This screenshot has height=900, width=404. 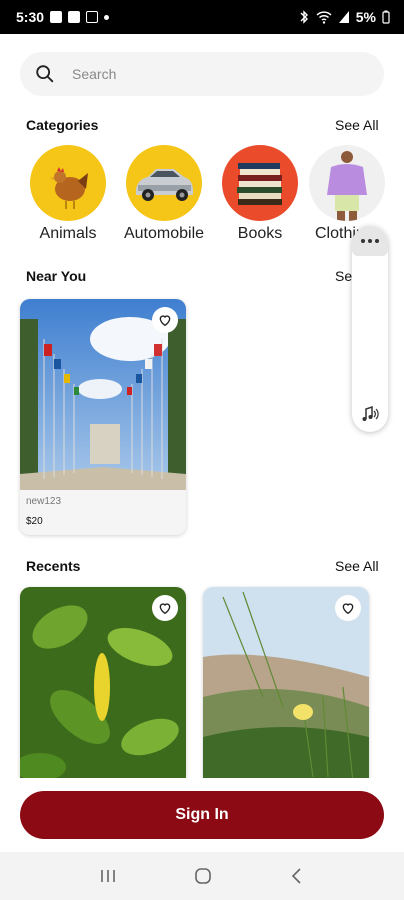 What do you see at coordinates (103, 417) in the screenshot?
I see `product-card: new123 $20` at bounding box center [103, 417].